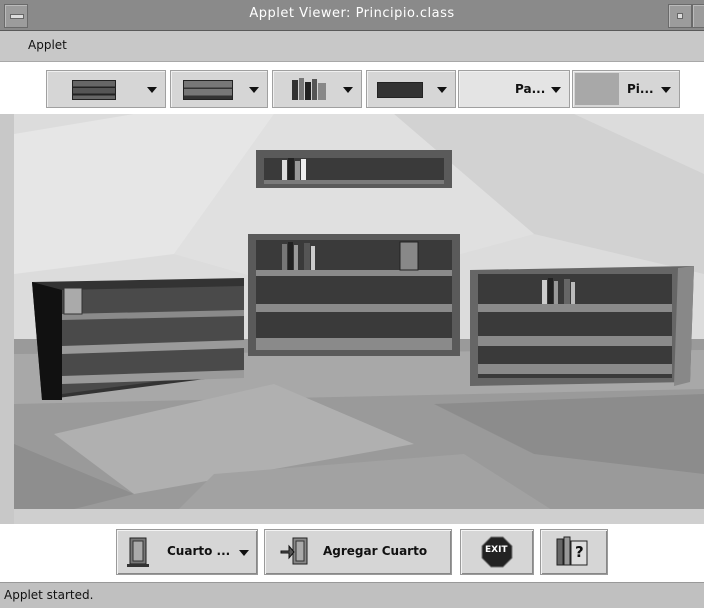 This screenshot has height=608, width=704. What do you see at coordinates (352, 595) in the screenshot?
I see `status-bar: Applet started.` at bounding box center [352, 595].